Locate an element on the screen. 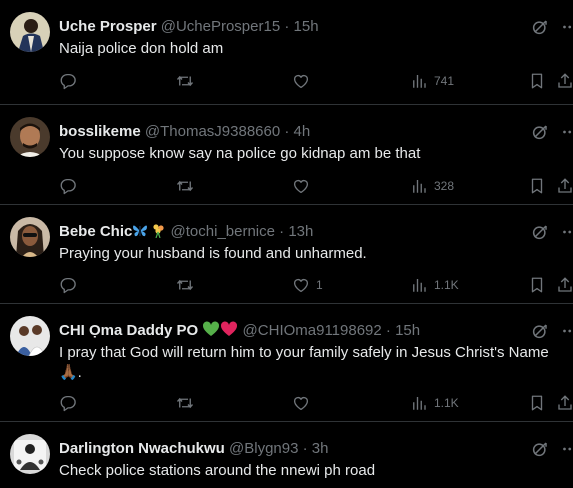 The height and width of the screenshot is (488, 573). hearts-emoji-icon is located at coordinates (220, 328).